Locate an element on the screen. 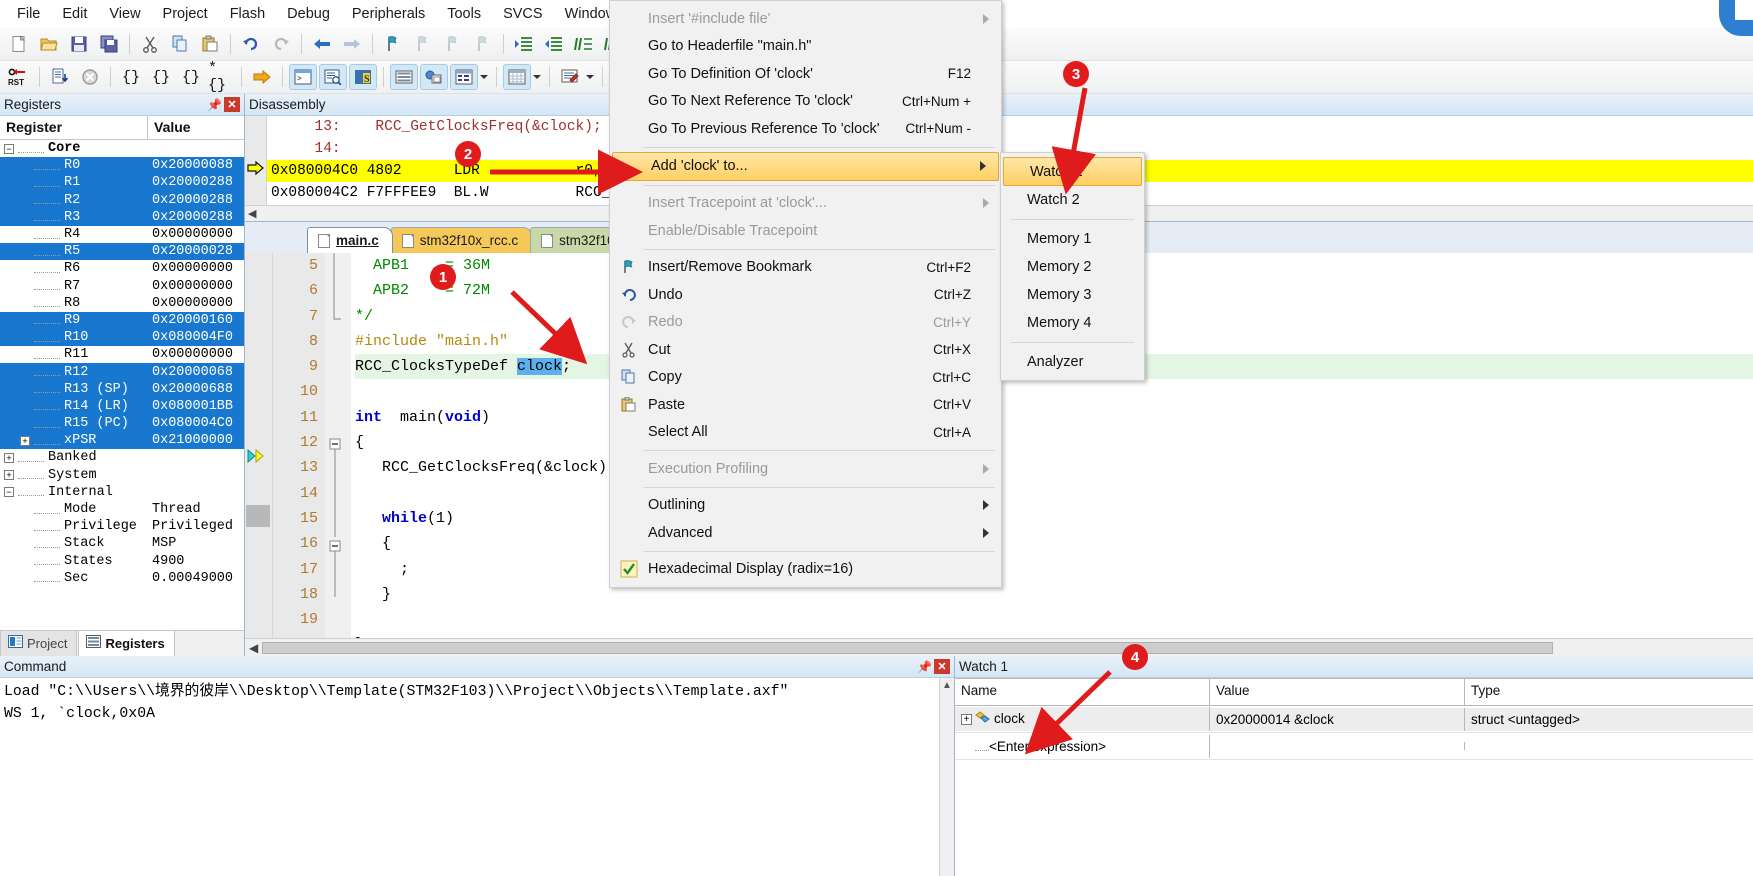 The height and width of the screenshot is (876, 1753). navigate-back-icon is located at coordinates (322, 44).